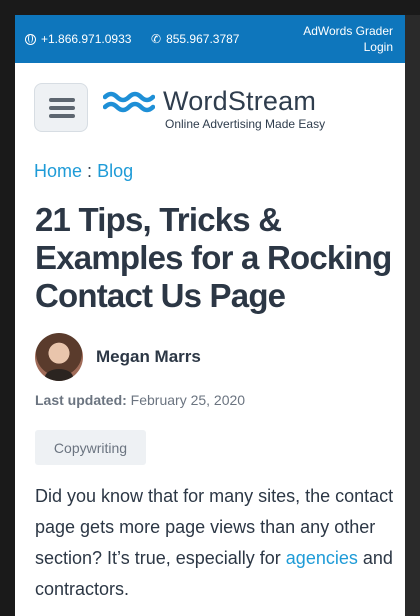 This screenshot has height=616, width=420. Describe the element at coordinates (148, 357) in the screenshot. I see `author-name: Megan Marrs` at that location.